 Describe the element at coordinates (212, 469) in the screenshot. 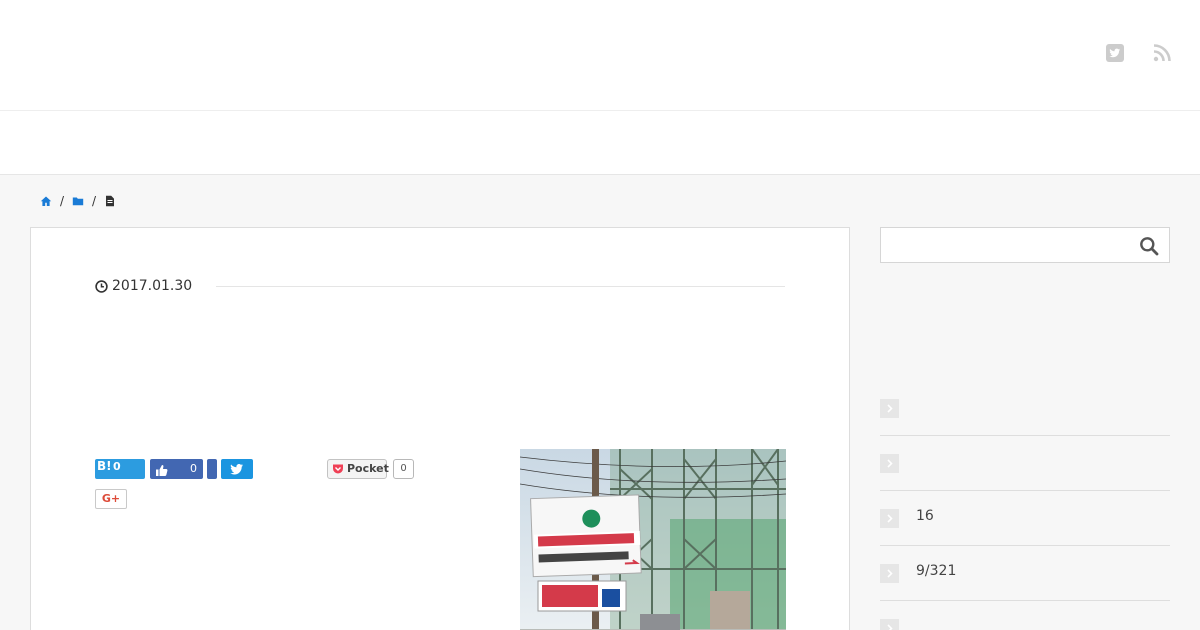

I see `facebook-share-button` at that location.